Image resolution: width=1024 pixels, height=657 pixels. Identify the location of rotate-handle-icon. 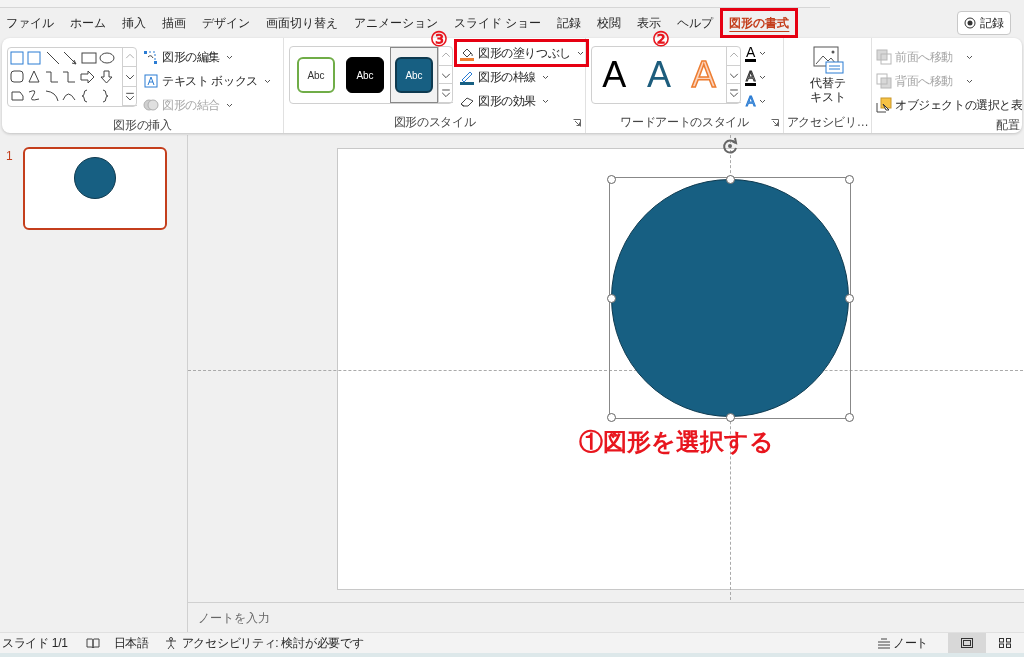
(730, 146).